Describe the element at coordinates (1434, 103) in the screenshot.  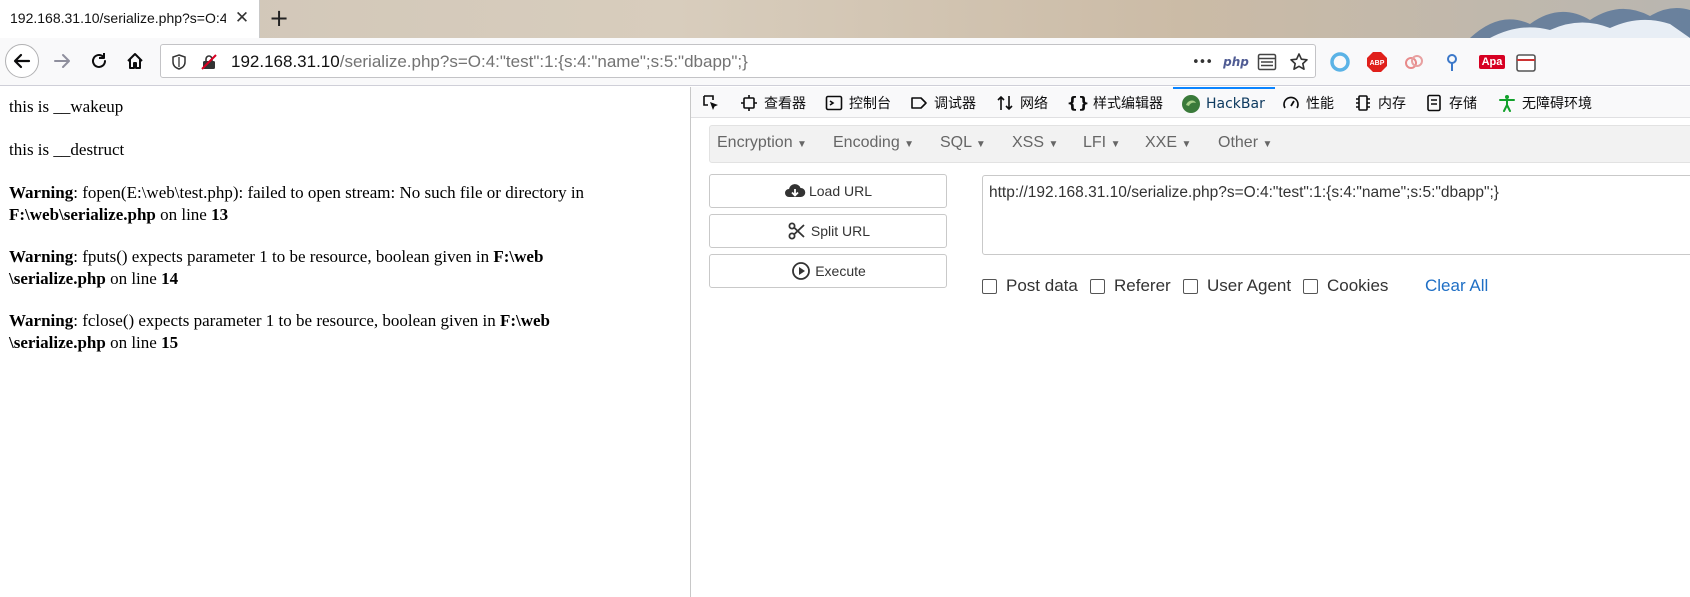
I see `storage-icon` at that location.